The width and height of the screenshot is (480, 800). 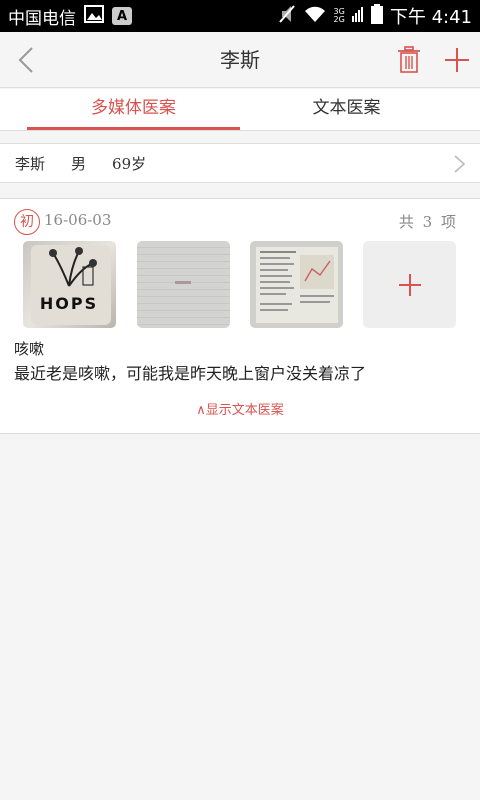 I want to click on chevron-left-icon, so click(x=25, y=60).